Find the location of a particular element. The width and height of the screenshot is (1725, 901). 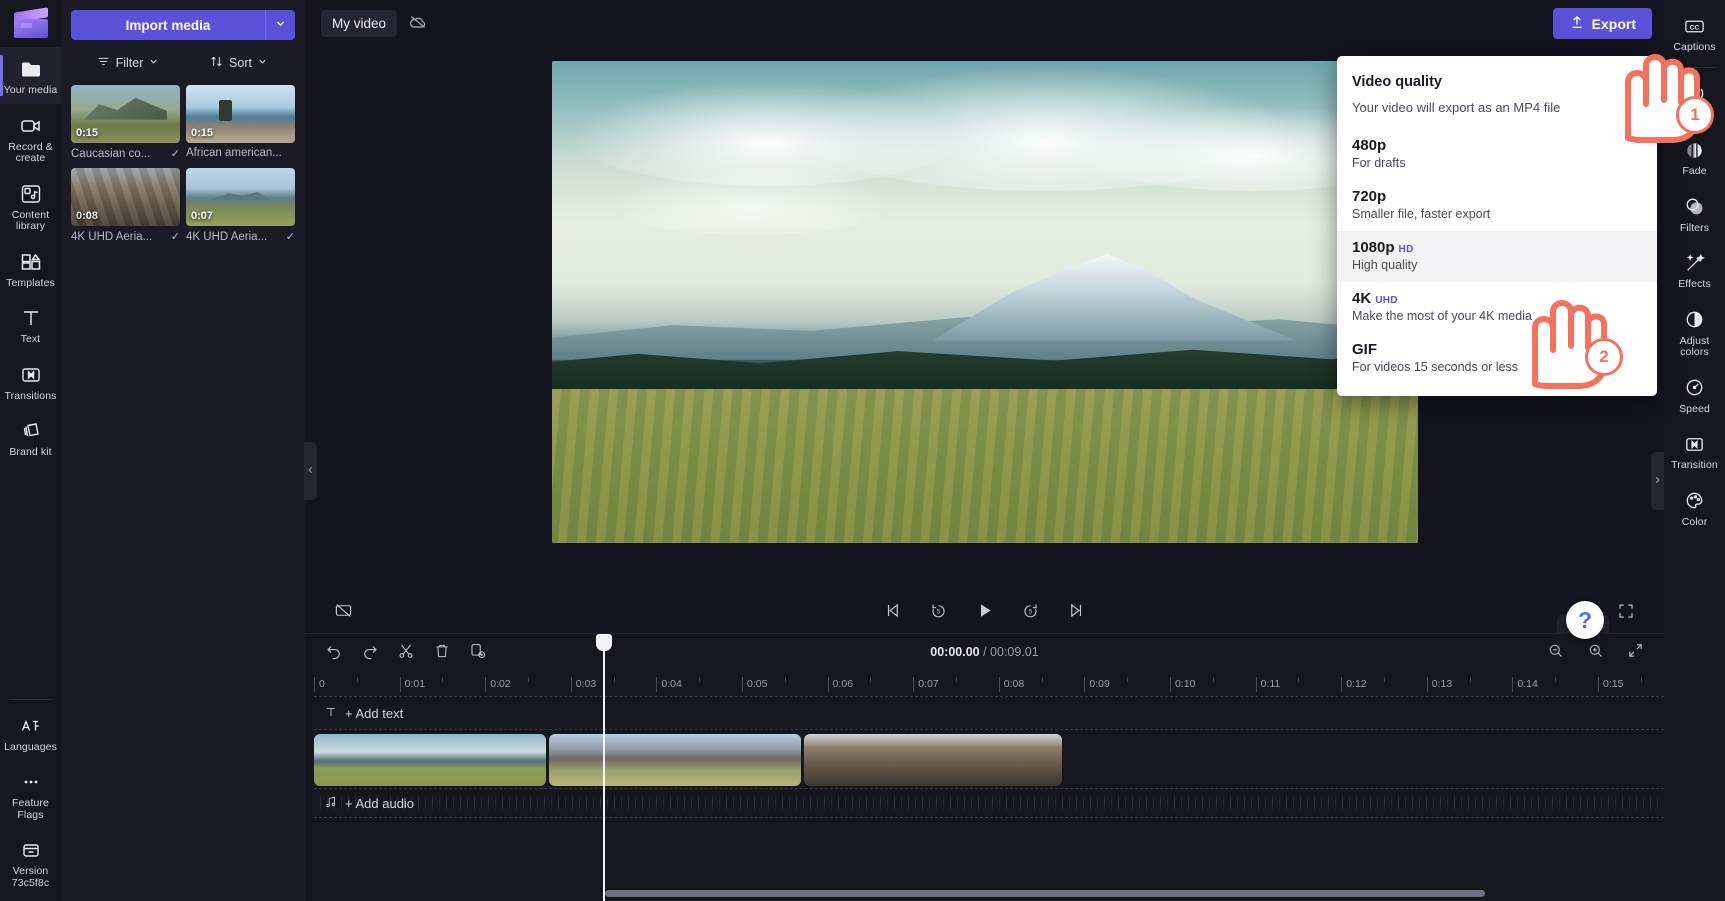

sidebar-item-label: Brand kit is located at coordinates (30, 452).